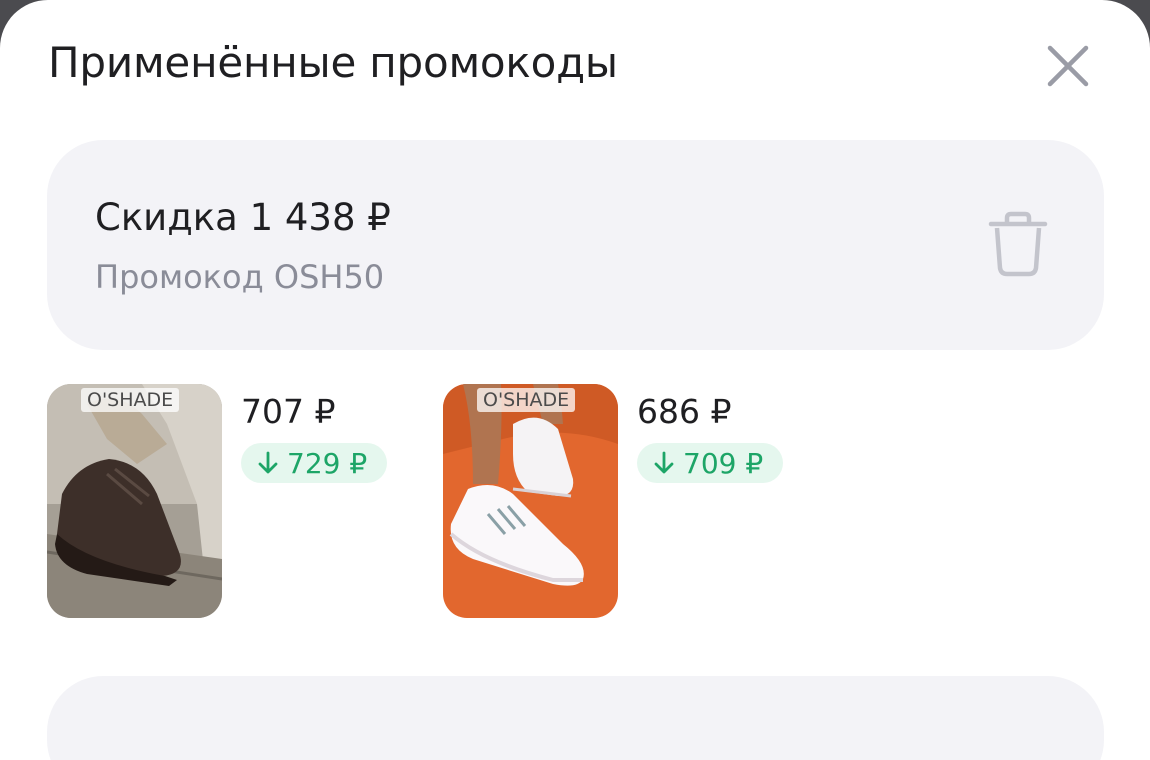  I want to click on trash-icon, so click(1018, 244).